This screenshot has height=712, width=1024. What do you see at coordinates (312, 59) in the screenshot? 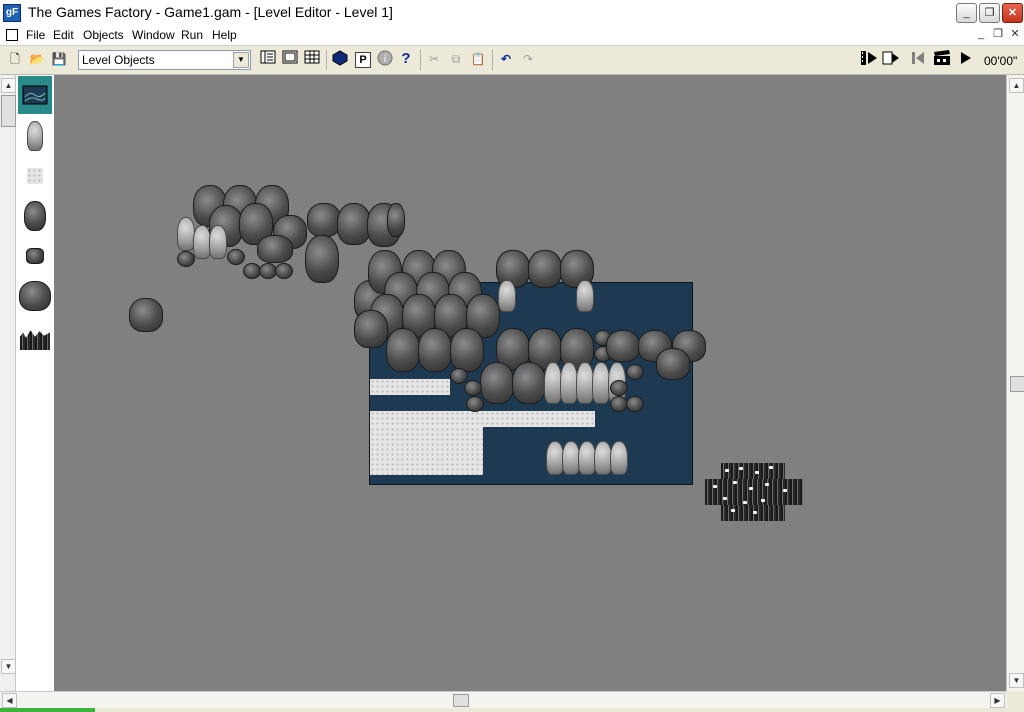
I see `event-editor-icon` at bounding box center [312, 59].